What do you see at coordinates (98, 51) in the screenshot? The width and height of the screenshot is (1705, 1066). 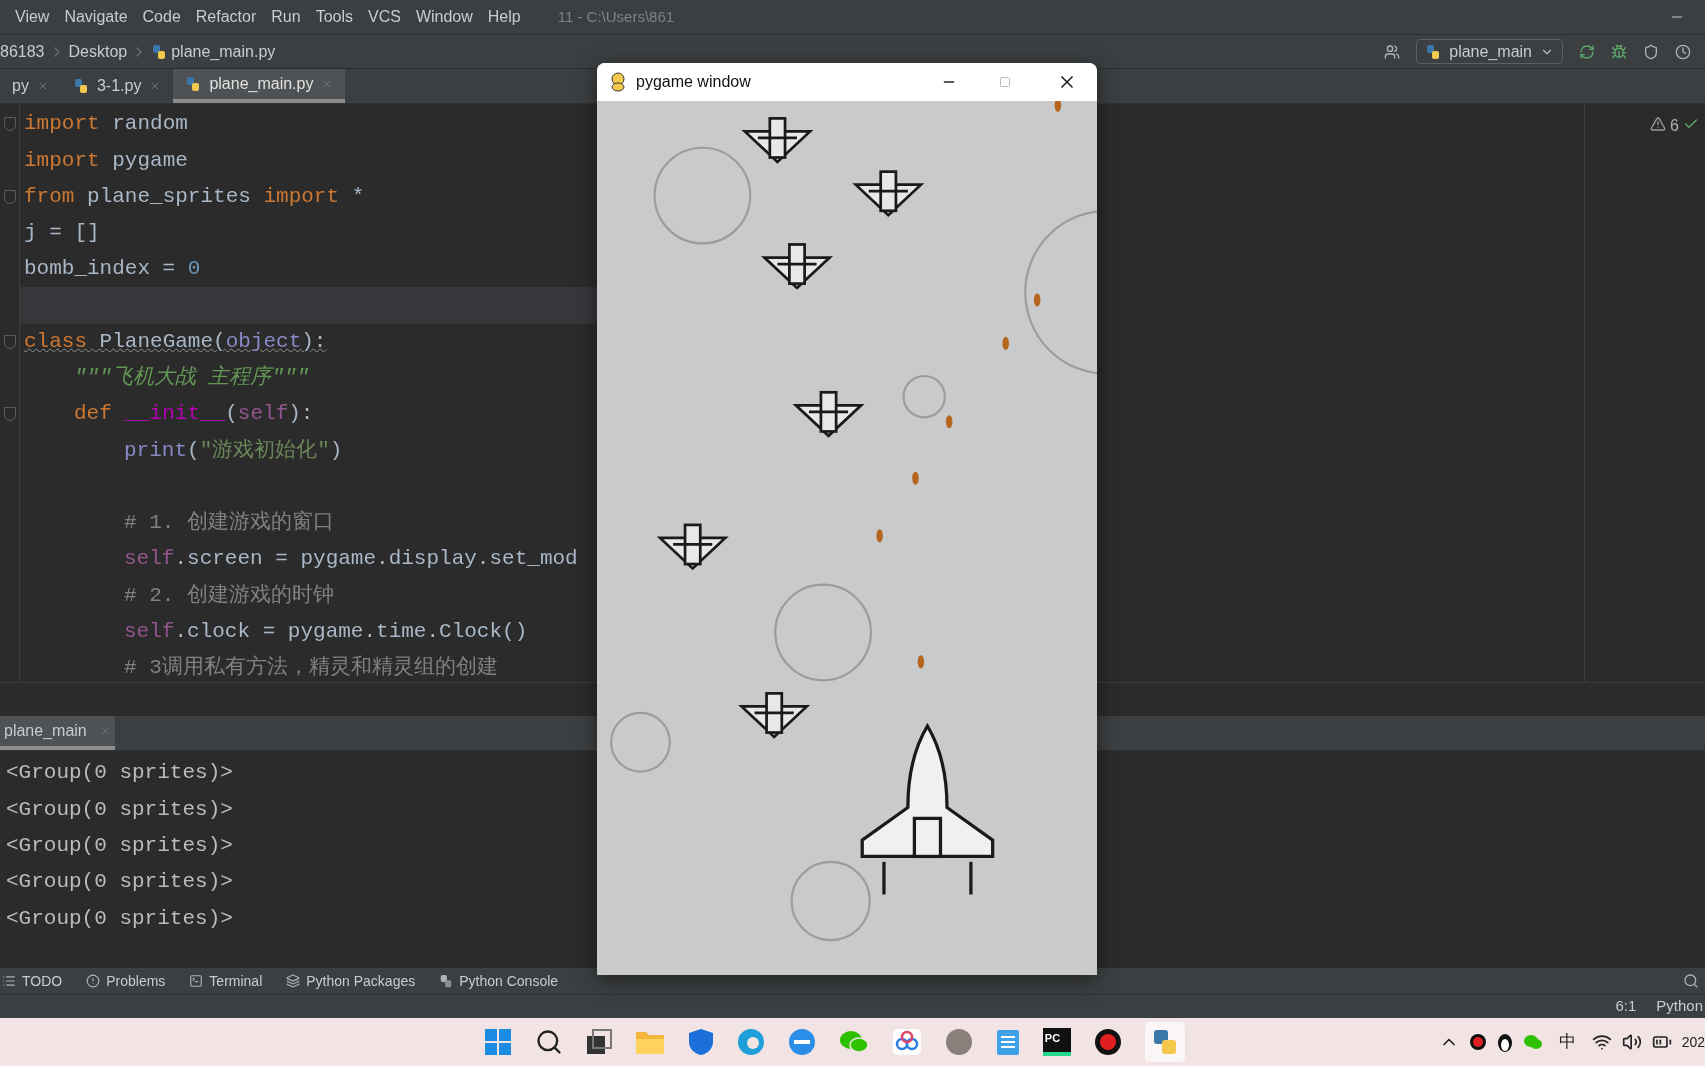 I see `breadcrumb-item: Desktop` at bounding box center [98, 51].